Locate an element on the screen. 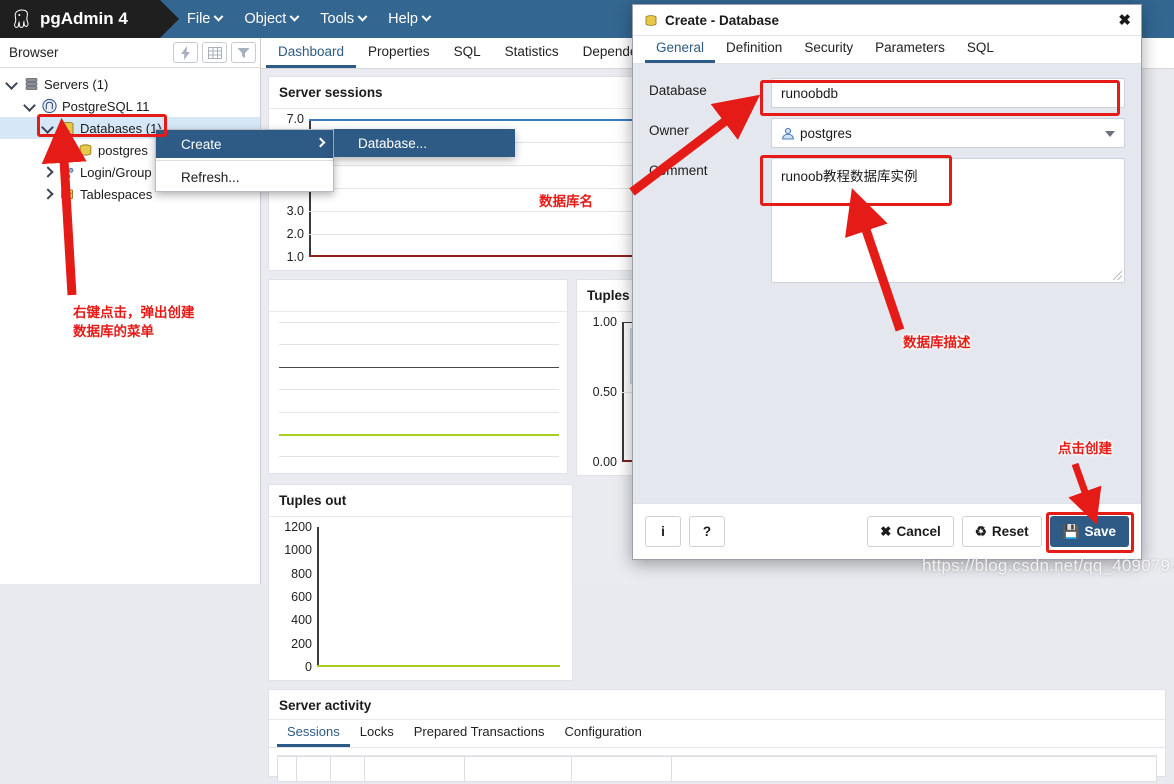  dialog-tab-general: General is located at coordinates (680, 50).